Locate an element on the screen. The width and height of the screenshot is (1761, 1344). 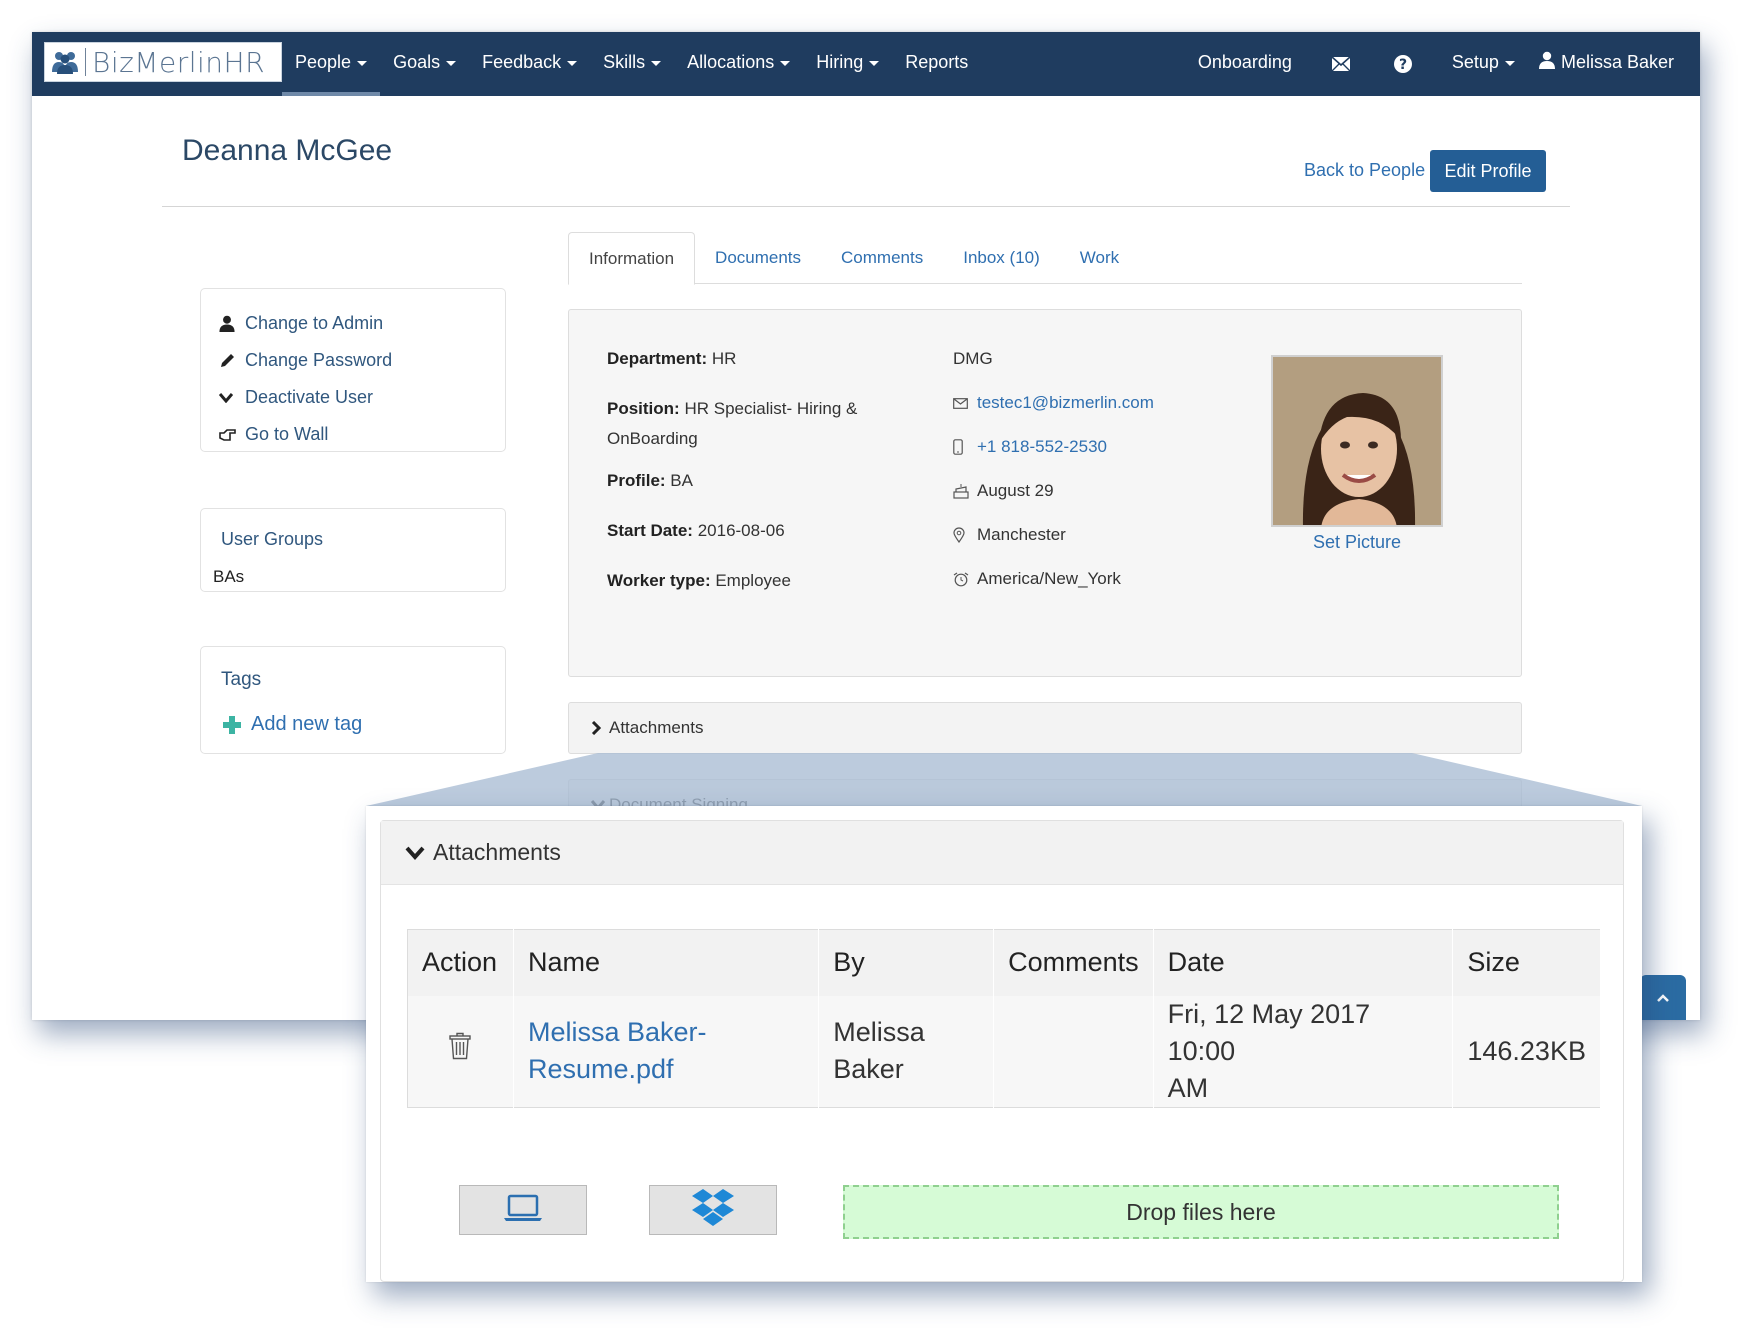
change-to-admin-action: Change to Admin is located at coordinates (353, 323).